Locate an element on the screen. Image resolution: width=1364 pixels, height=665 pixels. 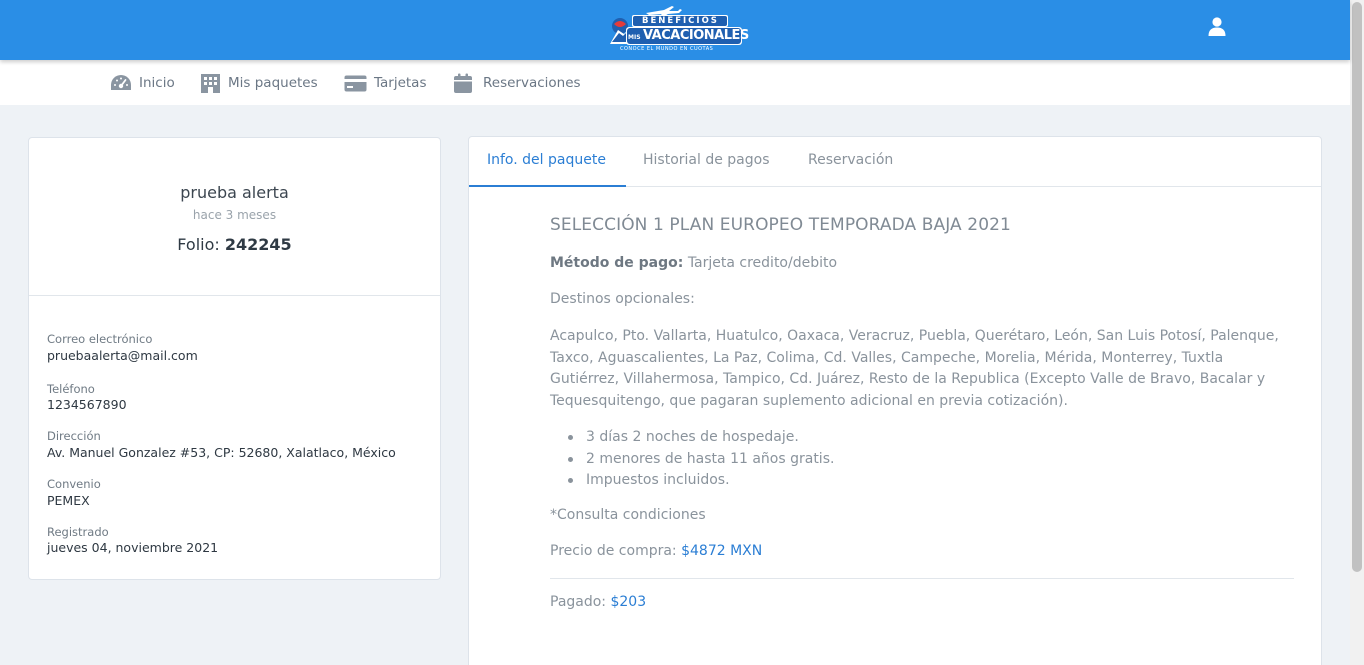
nav-item-tarjetas: Tarjetas is located at coordinates (385, 83).